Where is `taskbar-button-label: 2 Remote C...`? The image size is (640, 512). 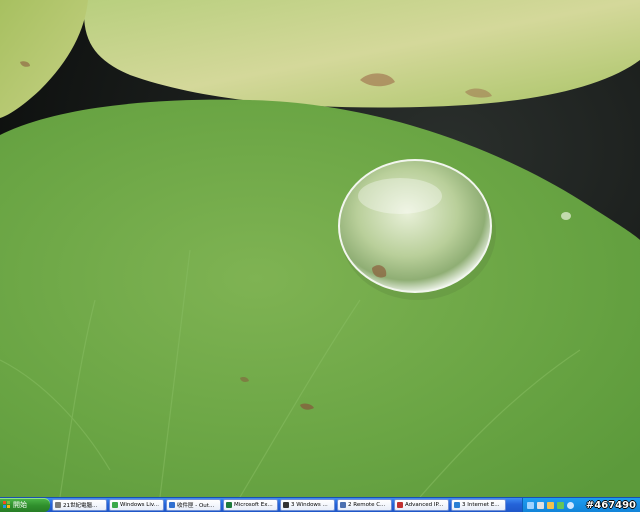
taskbar-button-label: 2 Remote C... is located at coordinates (367, 505).